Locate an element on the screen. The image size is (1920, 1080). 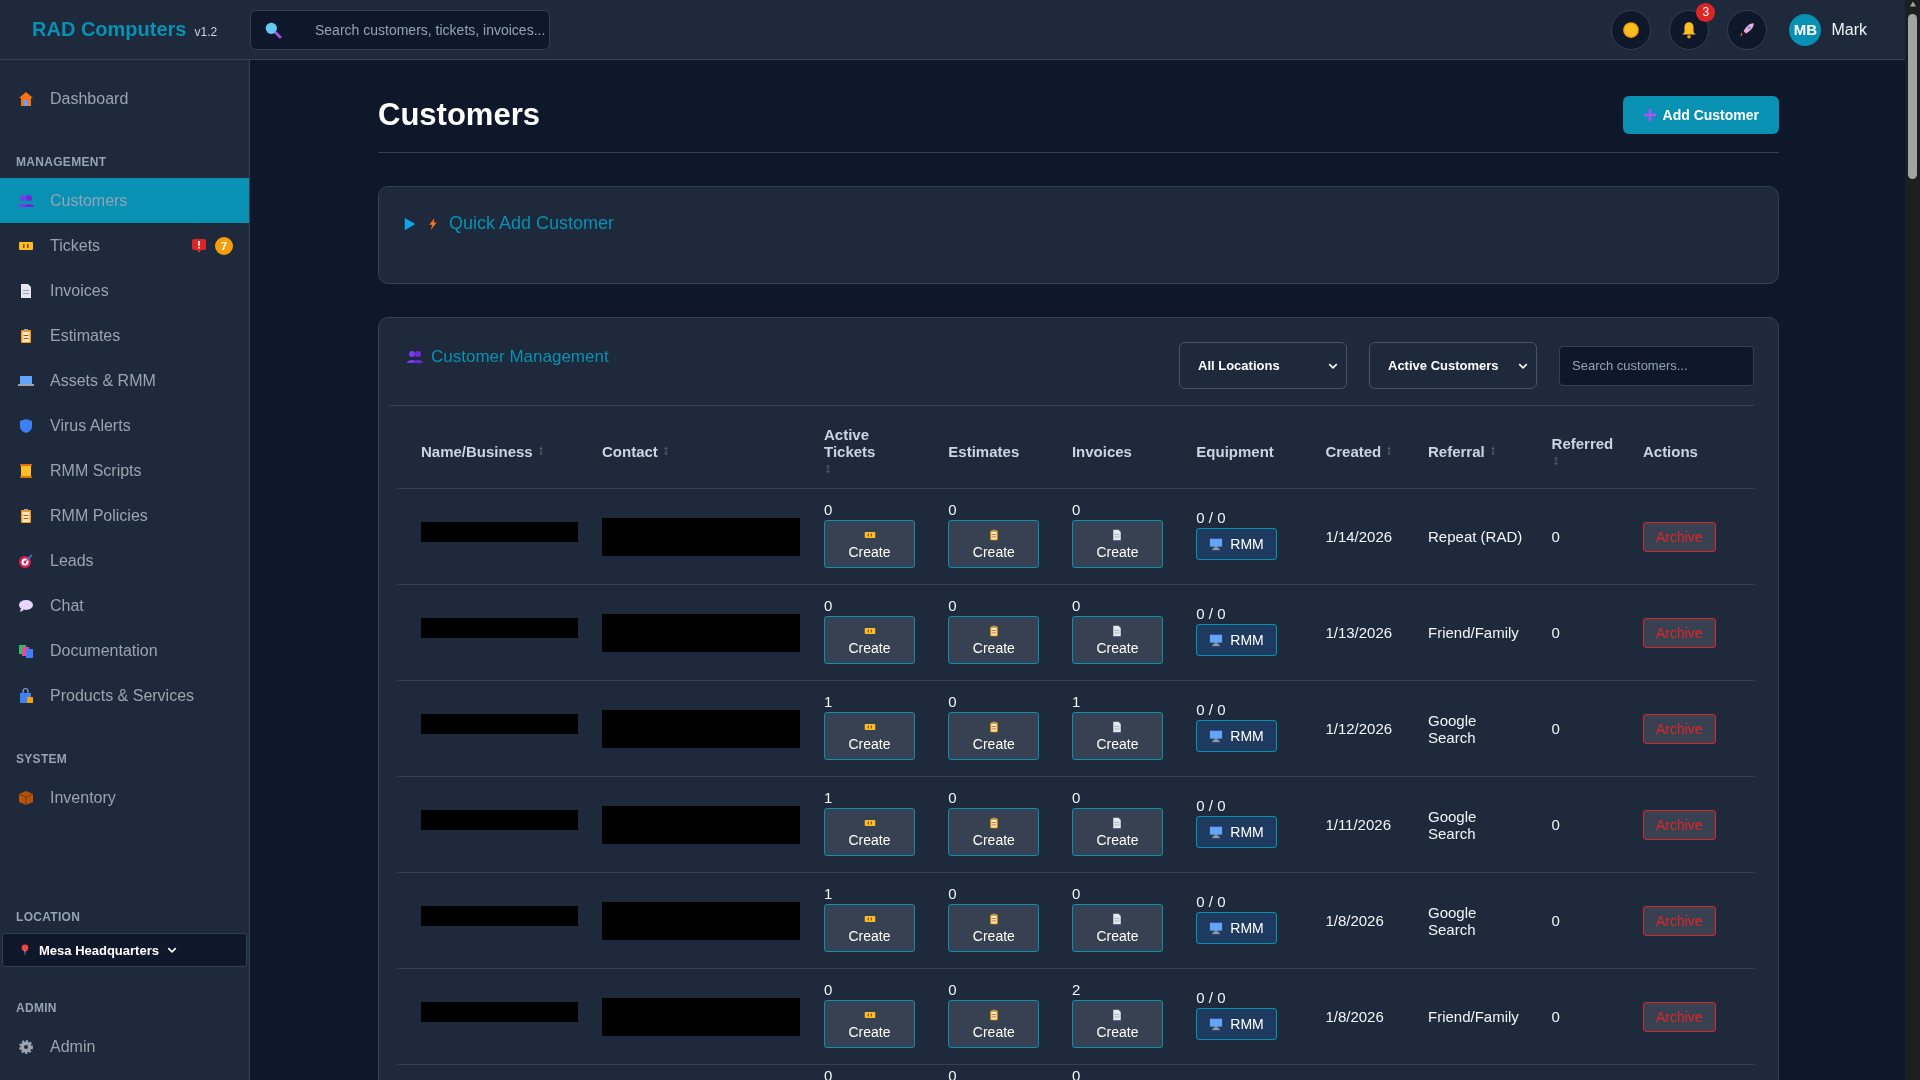
date-text: 1/12/2026 is located at coordinates (1359, 728).